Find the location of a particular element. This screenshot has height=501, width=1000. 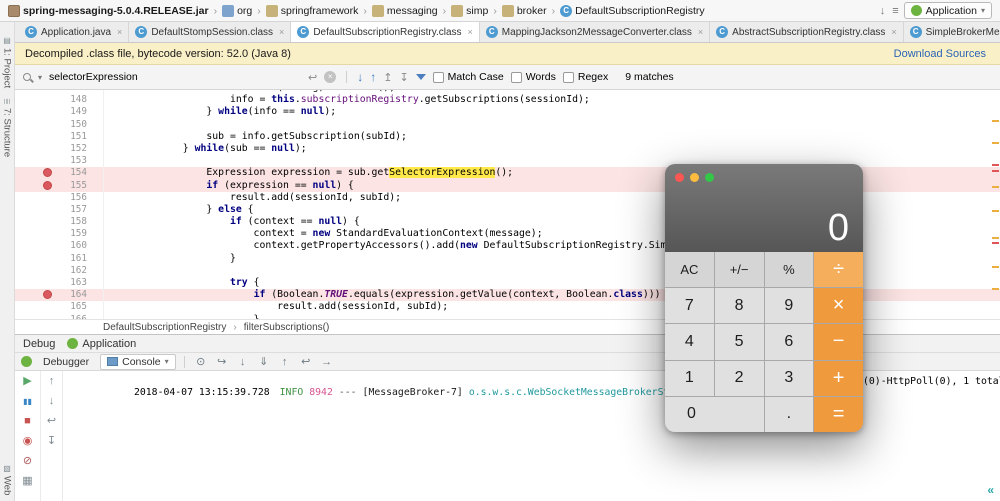

newline-icon: ↩ is located at coordinates (312, 77).